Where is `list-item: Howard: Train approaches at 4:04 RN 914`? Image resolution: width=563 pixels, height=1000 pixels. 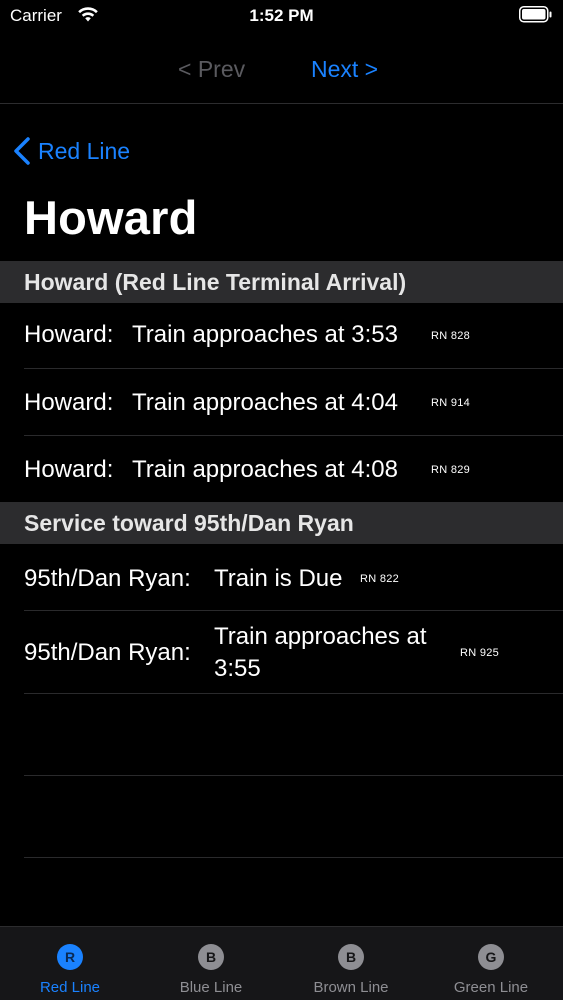 list-item: Howard: Train approaches at 4:04 RN 914 is located at coordinates (281, 402).